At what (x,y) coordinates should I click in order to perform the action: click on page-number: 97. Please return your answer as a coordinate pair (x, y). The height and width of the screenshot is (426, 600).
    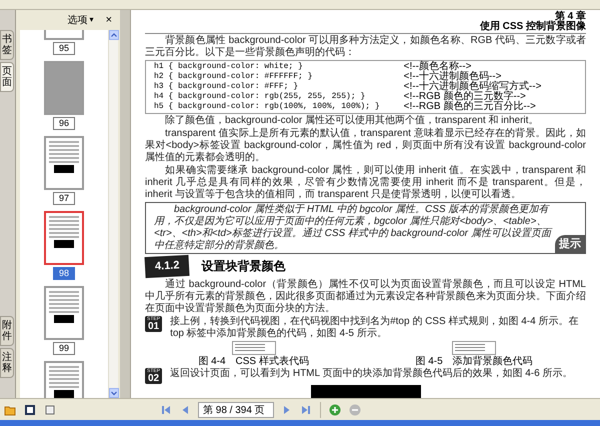
    Looking at the image, I should click on (63, 198).